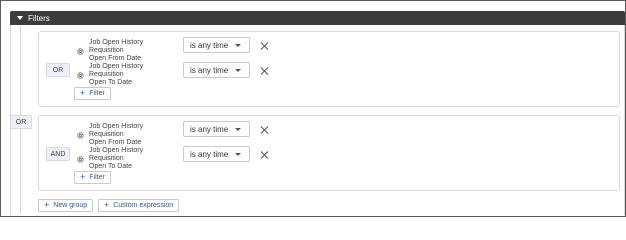 The image size is (626, 240). What do you see at coordinates (39, 18) in the screenshot?
I see `filters-title: Filters` at bounding box center [39, 18].